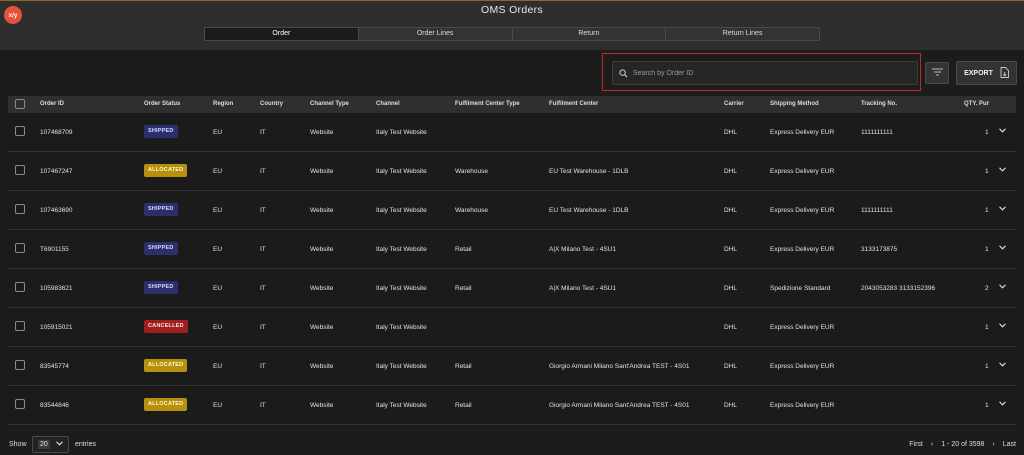  Describe the element at coordinates (56, 327) in the screenshot. I see `cell-order-id: 105915021` at that location.